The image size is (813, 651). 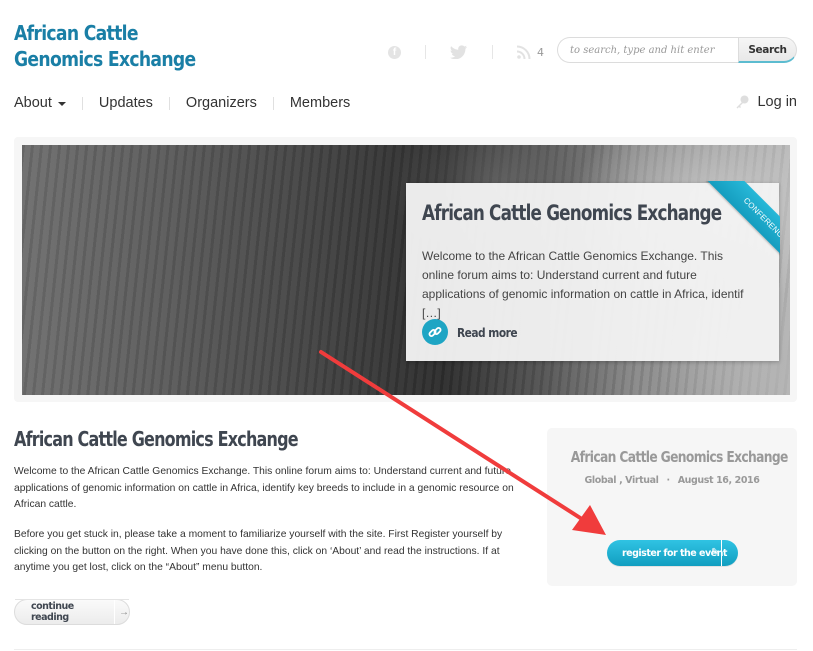 I want to click on rss-count: 4, so click(x=540, y=52).